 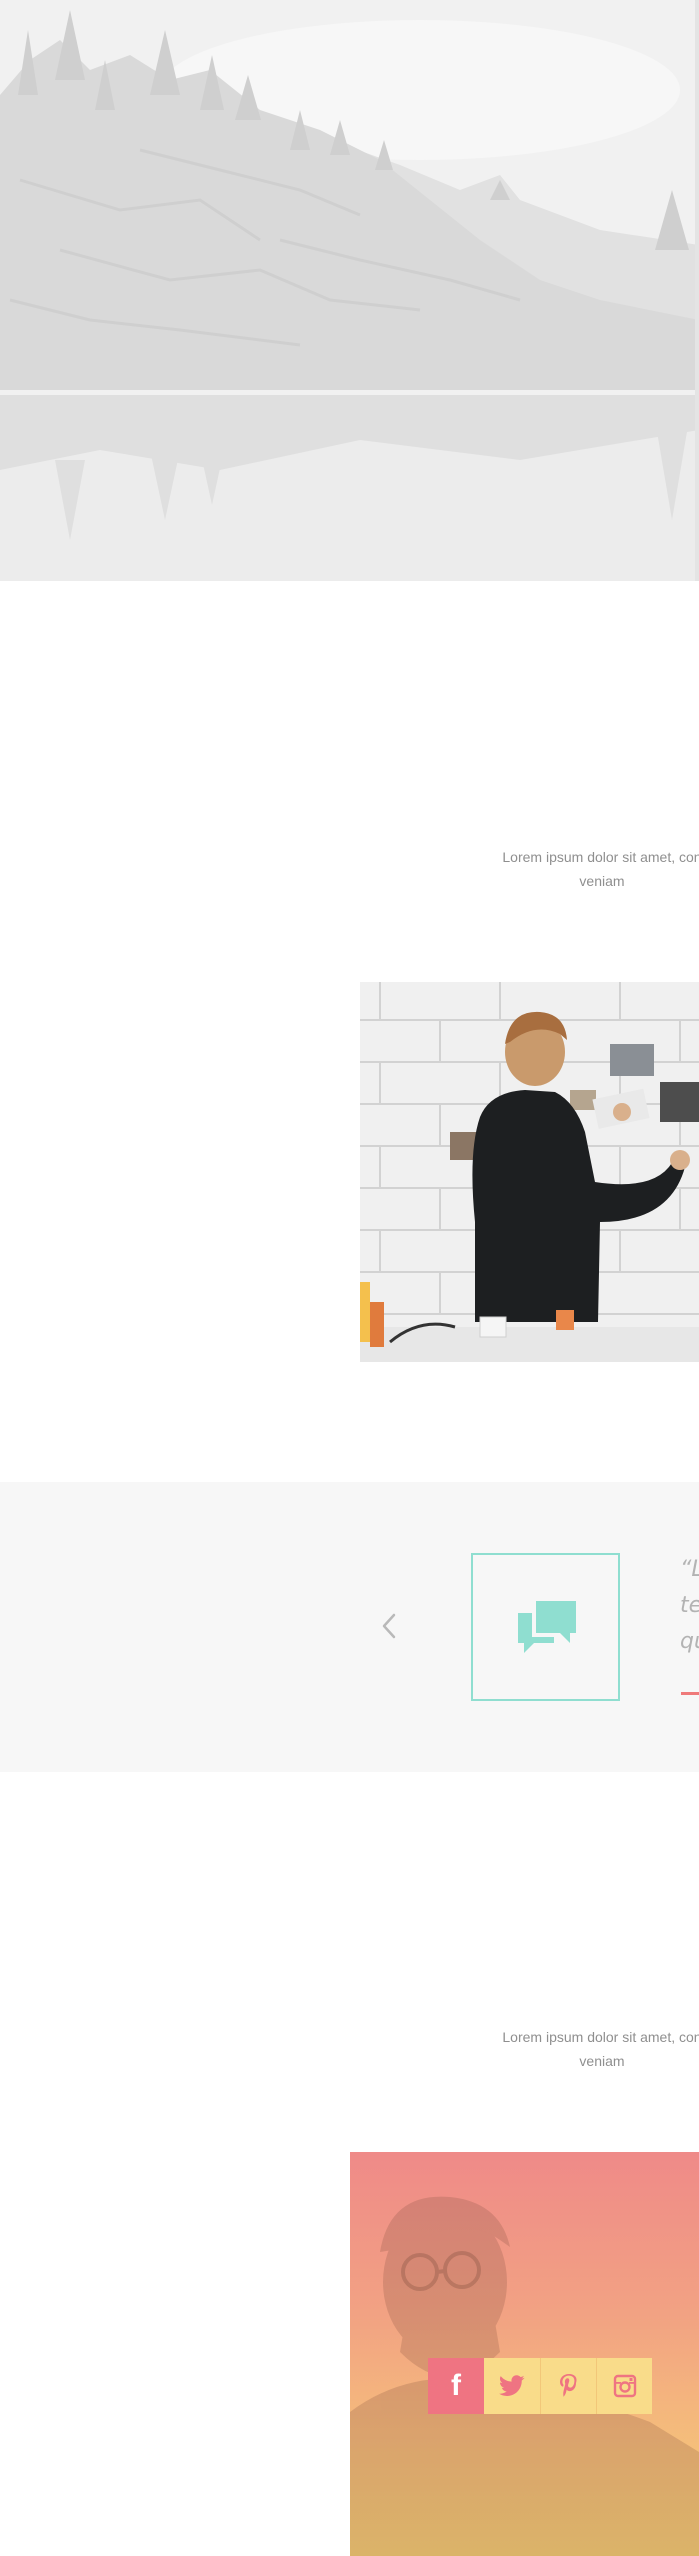 I want to click on intro-bottom-line1: Lorem ipsum dolor sit amet, con, so click(x=600, y=2037).